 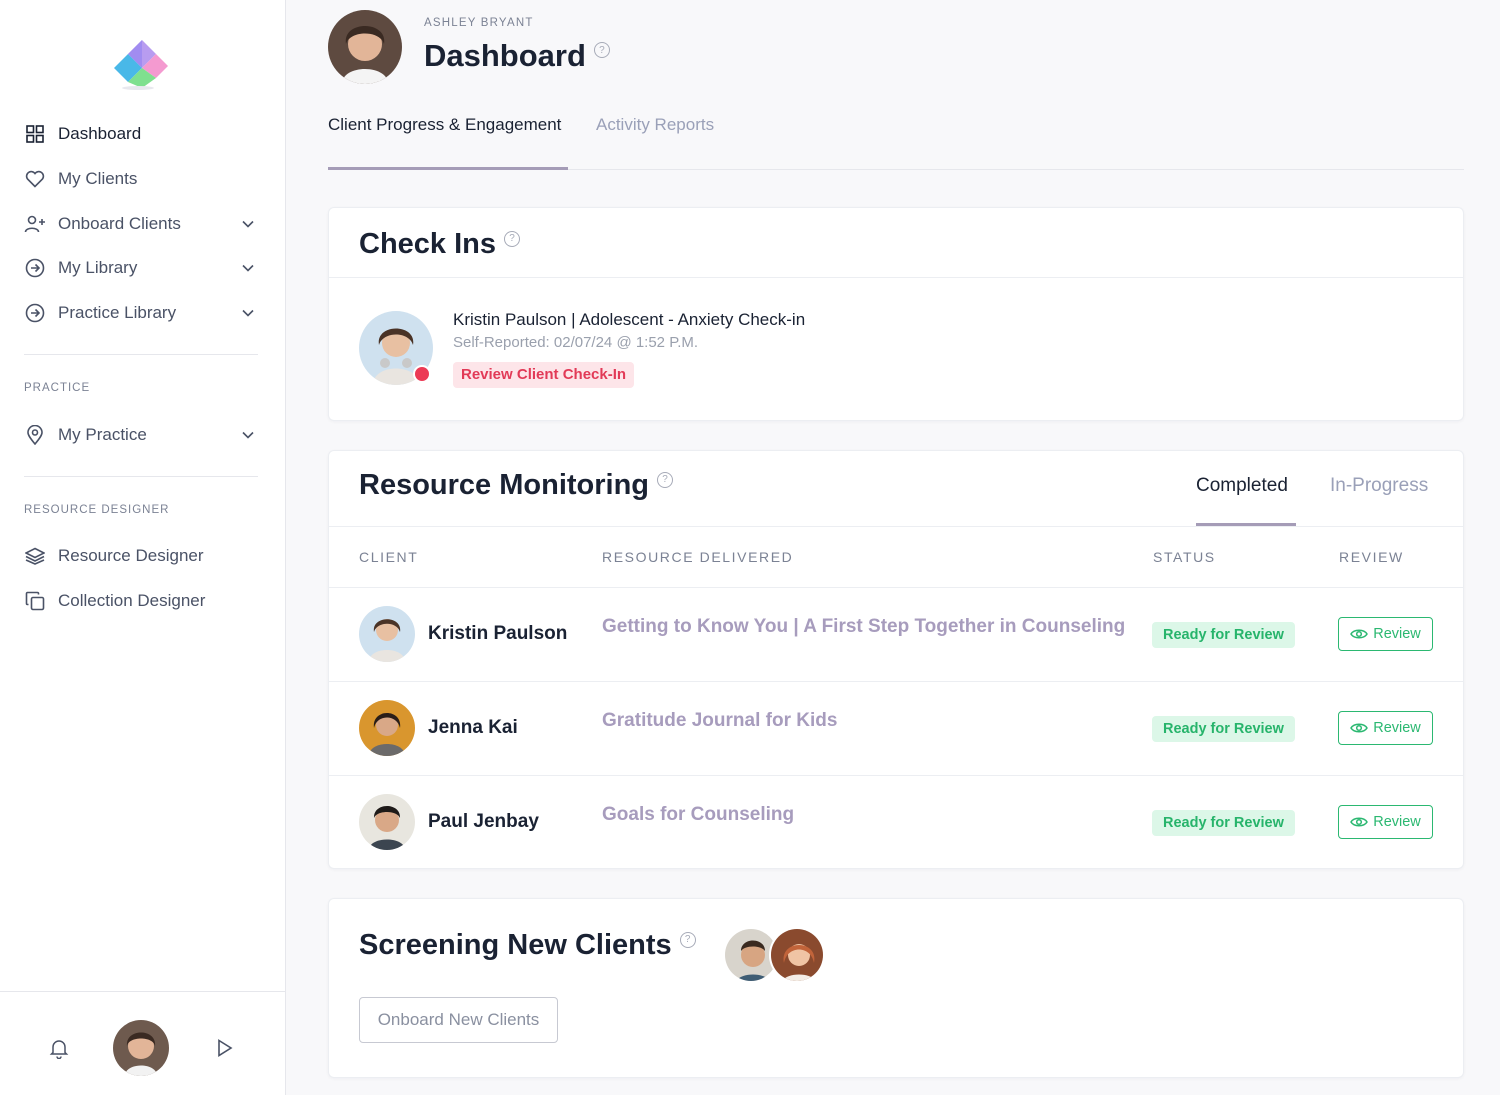 What do you see at coordinates (427, 244) in the screenshot?
I see `card-title-text: Check Ins` at bounding box center [427, 244].